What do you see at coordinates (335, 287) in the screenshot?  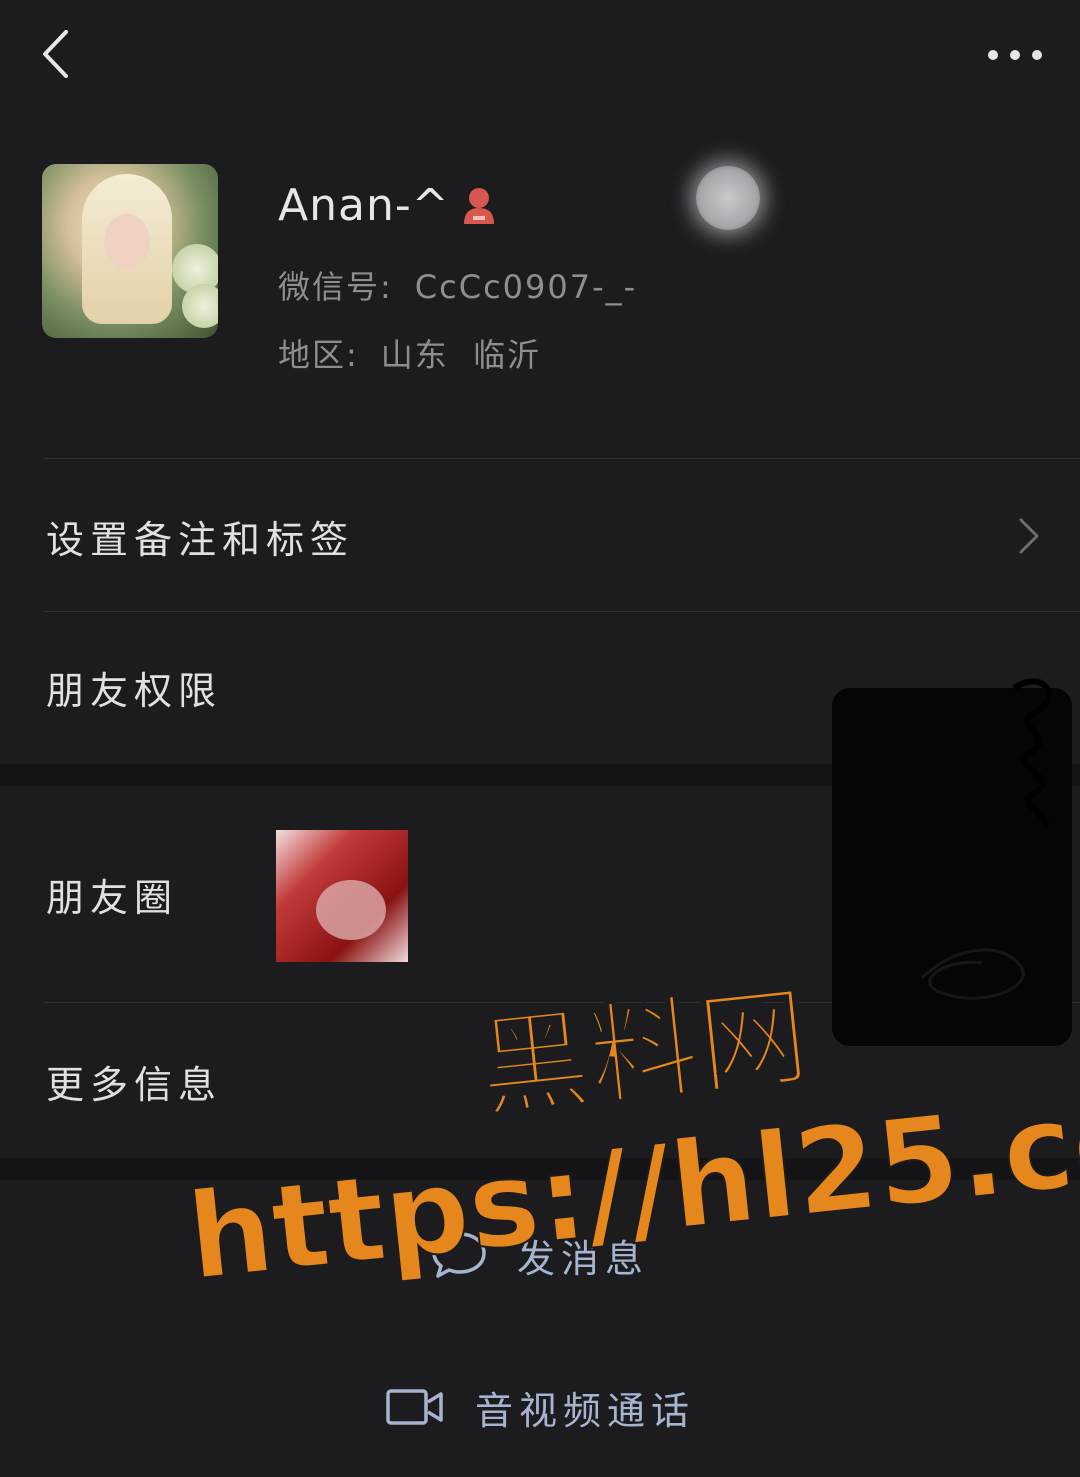 I see `wechat-id-label: 微信号:` at bounding box center [335, 287].